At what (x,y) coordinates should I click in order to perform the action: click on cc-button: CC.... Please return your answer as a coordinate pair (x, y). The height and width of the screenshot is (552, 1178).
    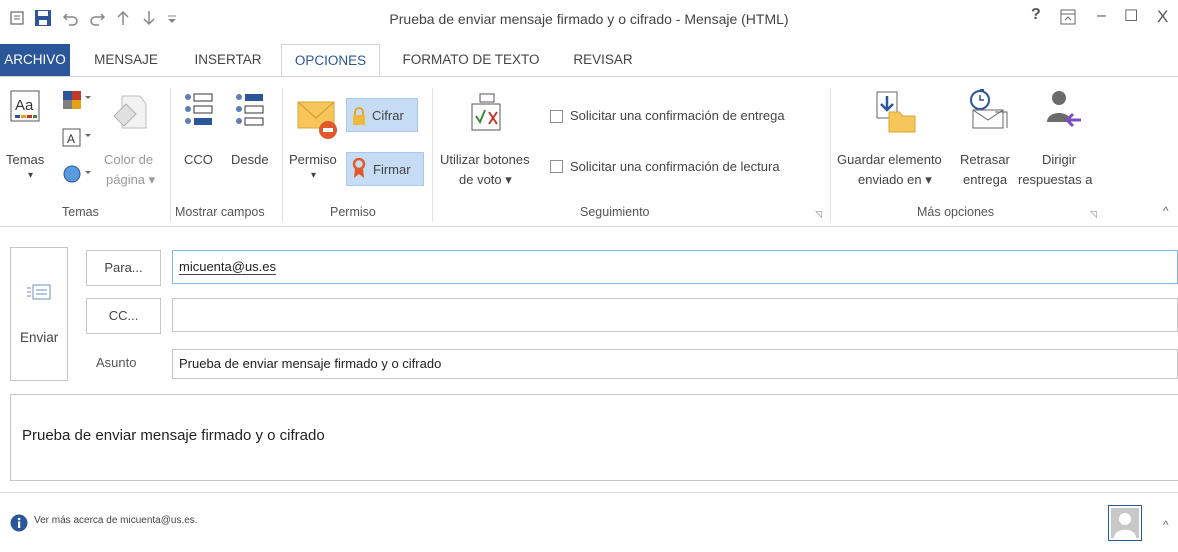
    Looking at the image, I should click on (123, 316).